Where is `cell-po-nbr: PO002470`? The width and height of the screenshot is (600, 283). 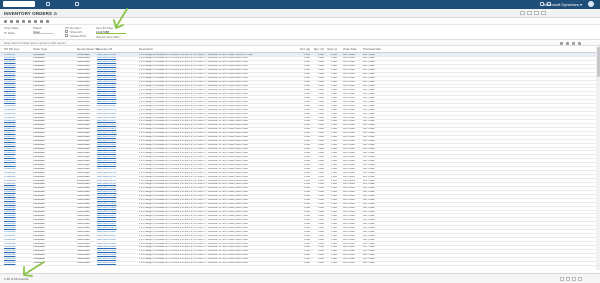 cell-po-nbr: PO002470 is located at coordinates (12, 129).